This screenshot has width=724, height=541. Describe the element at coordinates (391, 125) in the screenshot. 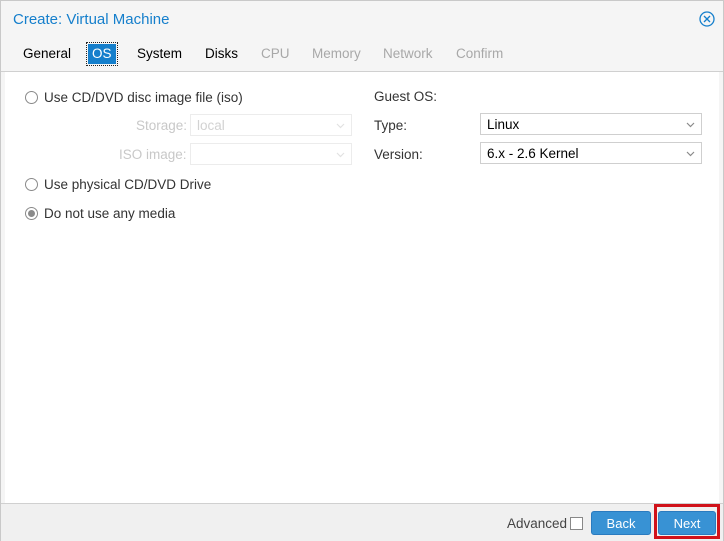

I see `os-type-label: Type:` at that location.